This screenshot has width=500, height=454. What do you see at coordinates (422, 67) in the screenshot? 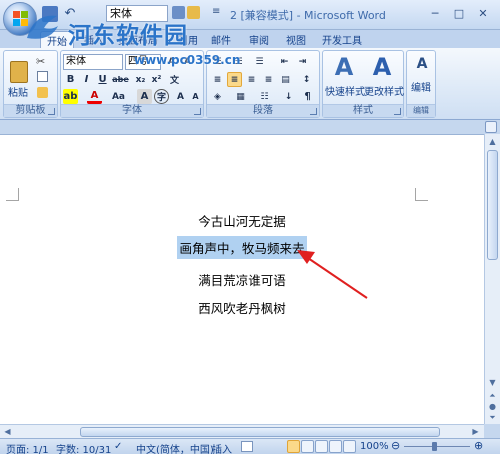
I see `edit-icon: A` at bounding box center [422, 67].